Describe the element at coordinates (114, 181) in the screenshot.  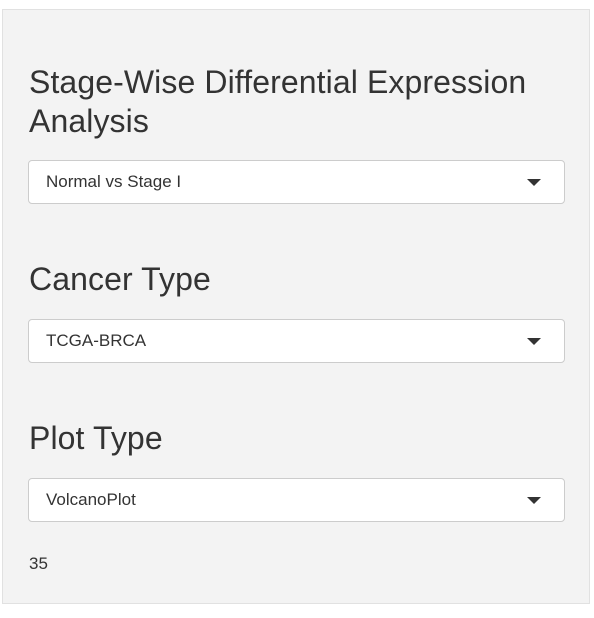
I see `stage-select-value: Normal vs Stage I` at that location.